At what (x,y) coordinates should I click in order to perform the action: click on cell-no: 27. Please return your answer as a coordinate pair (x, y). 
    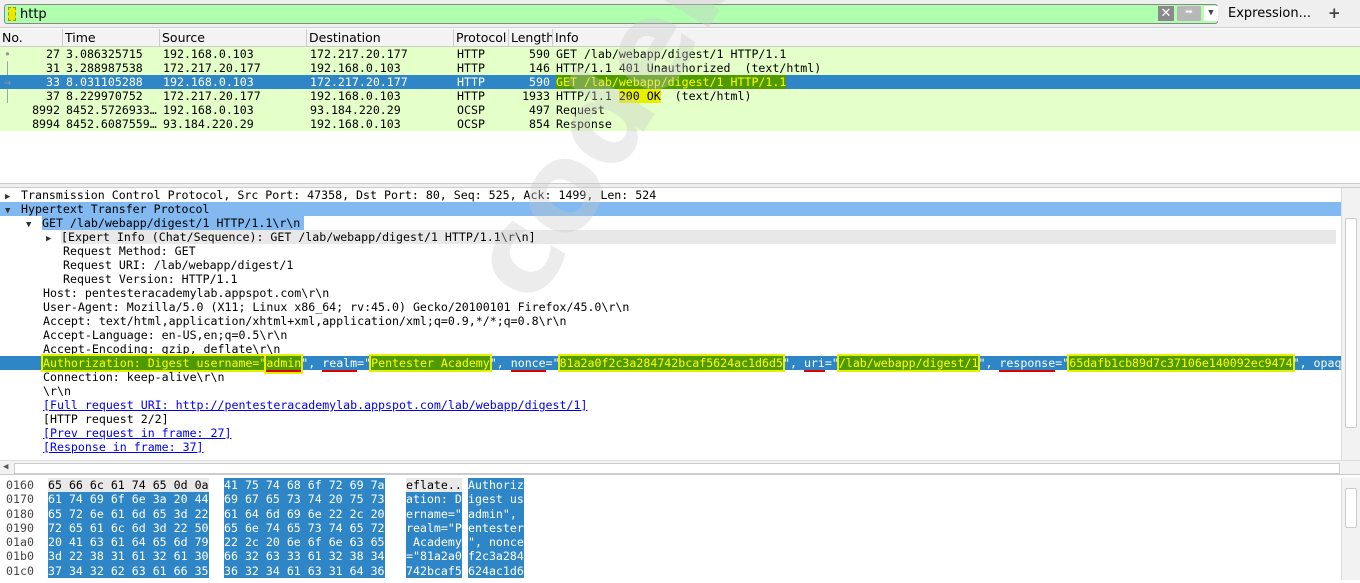
    Looking at the image, I should click on (53, 54).